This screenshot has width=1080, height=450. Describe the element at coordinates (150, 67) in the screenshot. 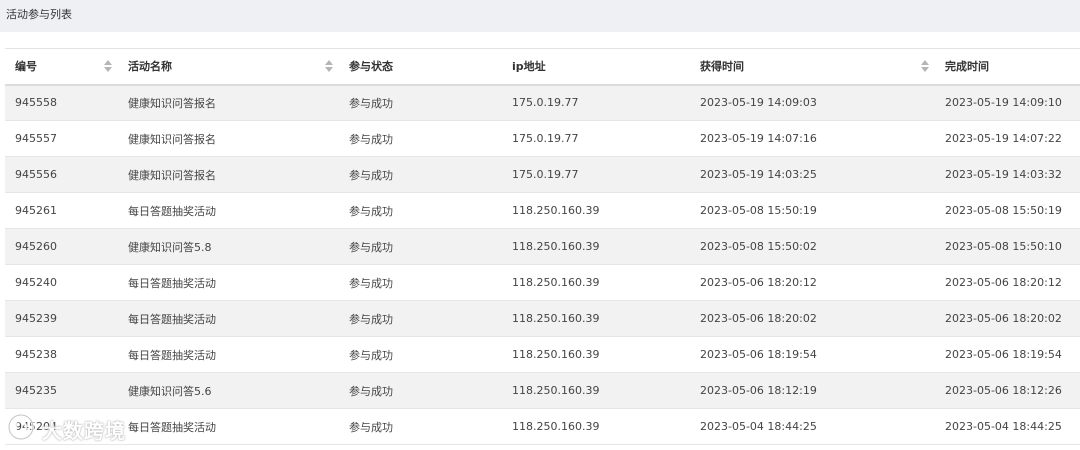

I see `column-header-label: 活动名称` at that location.